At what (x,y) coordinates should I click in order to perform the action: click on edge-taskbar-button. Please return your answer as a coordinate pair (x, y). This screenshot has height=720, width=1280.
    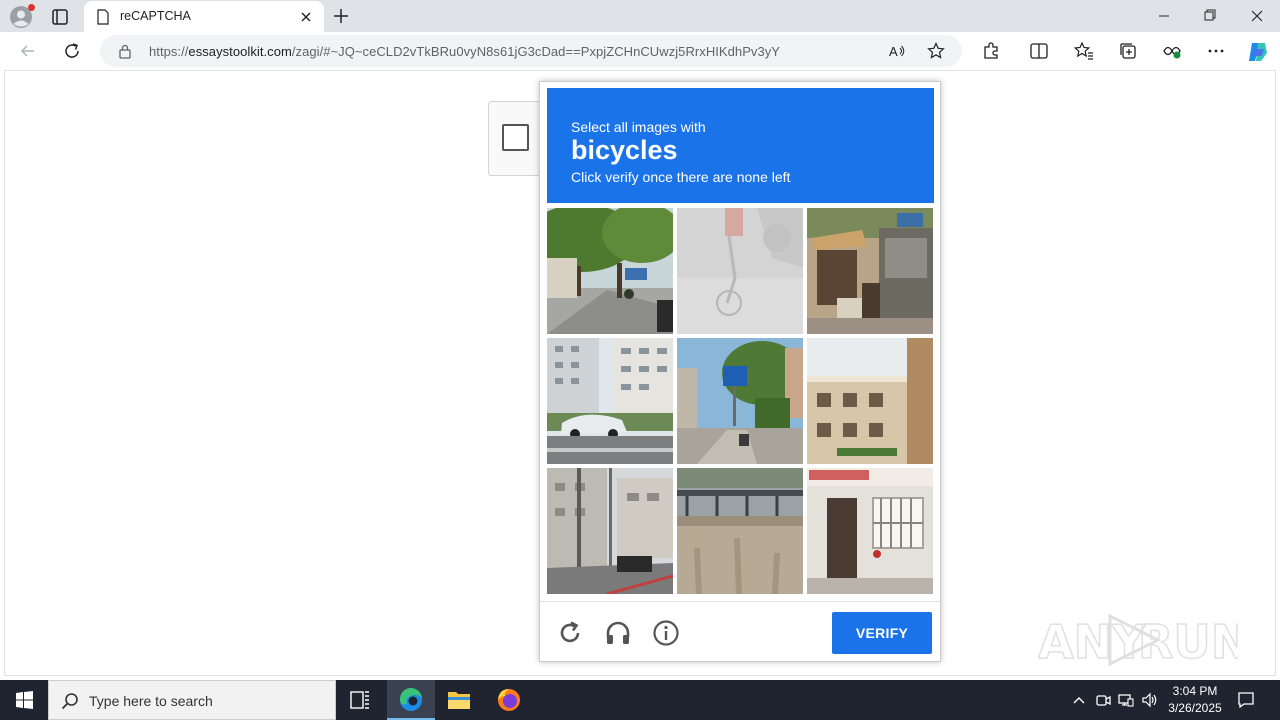
    Looking at the image, I should click on (411, 700).